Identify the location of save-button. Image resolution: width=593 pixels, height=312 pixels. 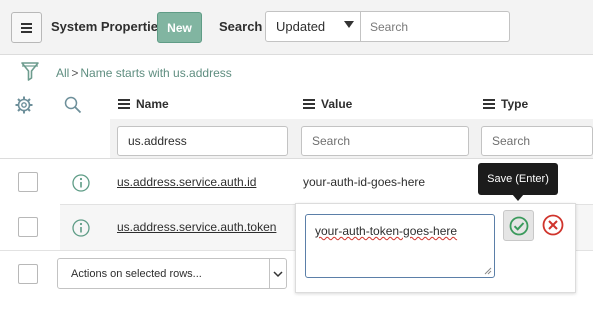
(518, 225).